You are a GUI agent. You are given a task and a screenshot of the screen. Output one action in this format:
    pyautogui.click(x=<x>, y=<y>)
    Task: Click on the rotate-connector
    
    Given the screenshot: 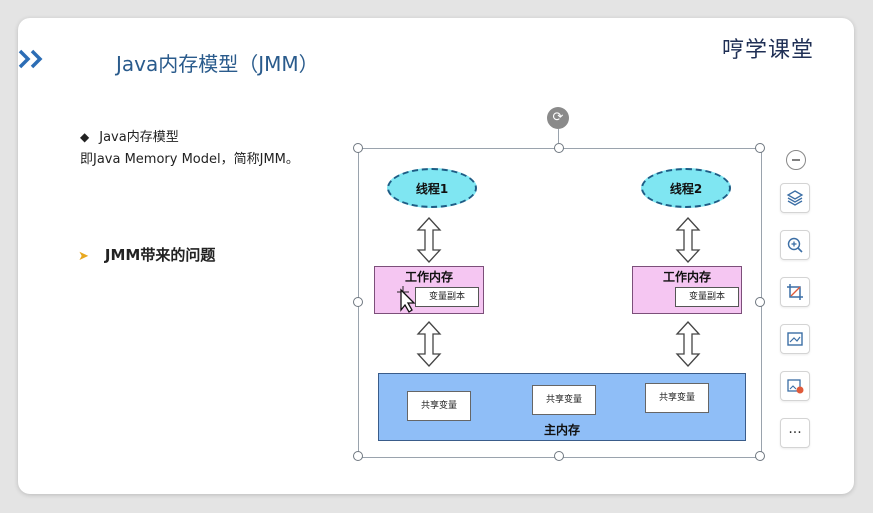 What is the action you would take?
    pyautogui.click(x=558, y=136)
    